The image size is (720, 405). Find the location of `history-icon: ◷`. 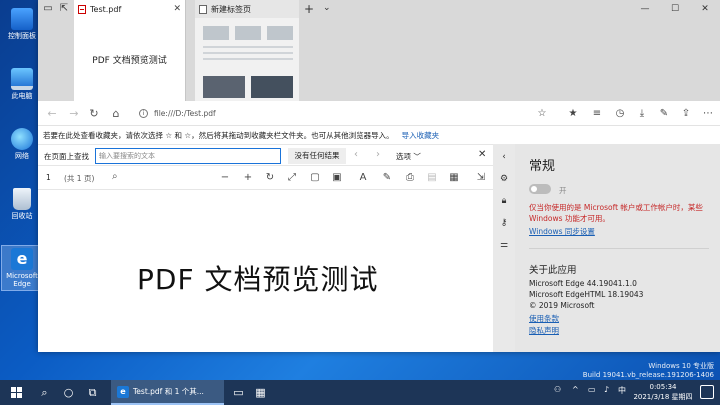

history-icon: ◷ is located at coordinates (620, 114).